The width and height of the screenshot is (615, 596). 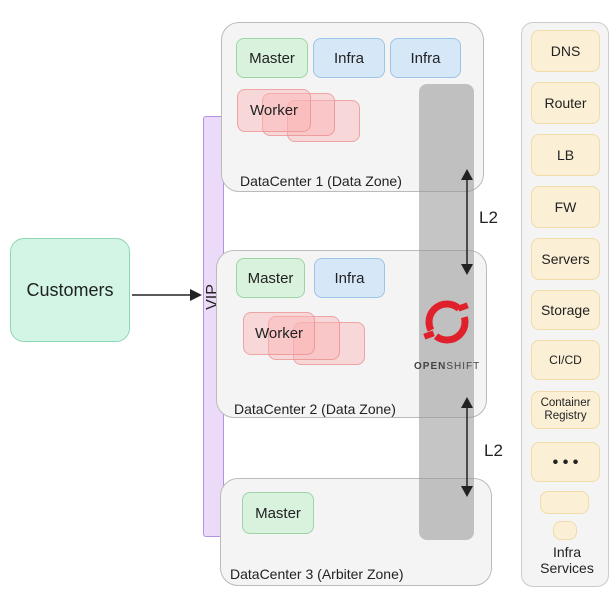 I want to click on openshift-shift: SHIFT, so click(x=463, y=366).